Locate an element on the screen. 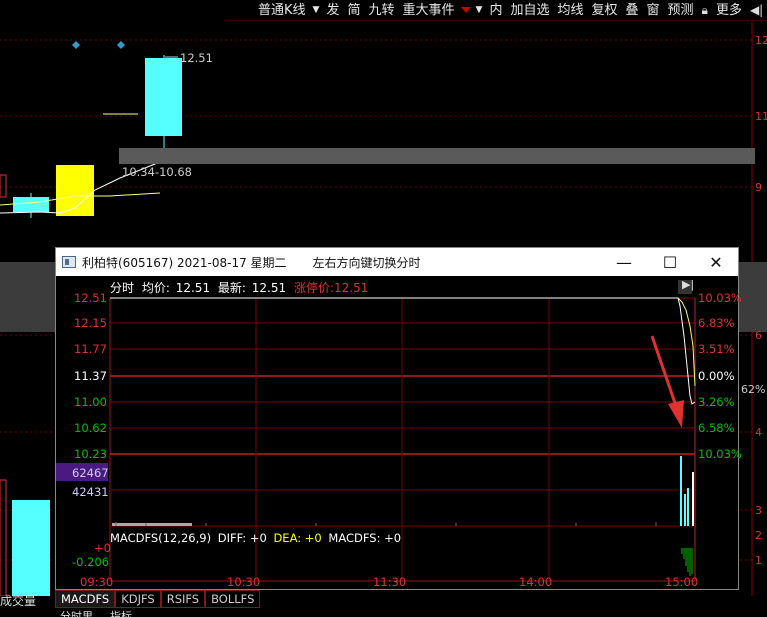  toolbar-item-add-watch: 加自选 is located at coordinates (529, 10).